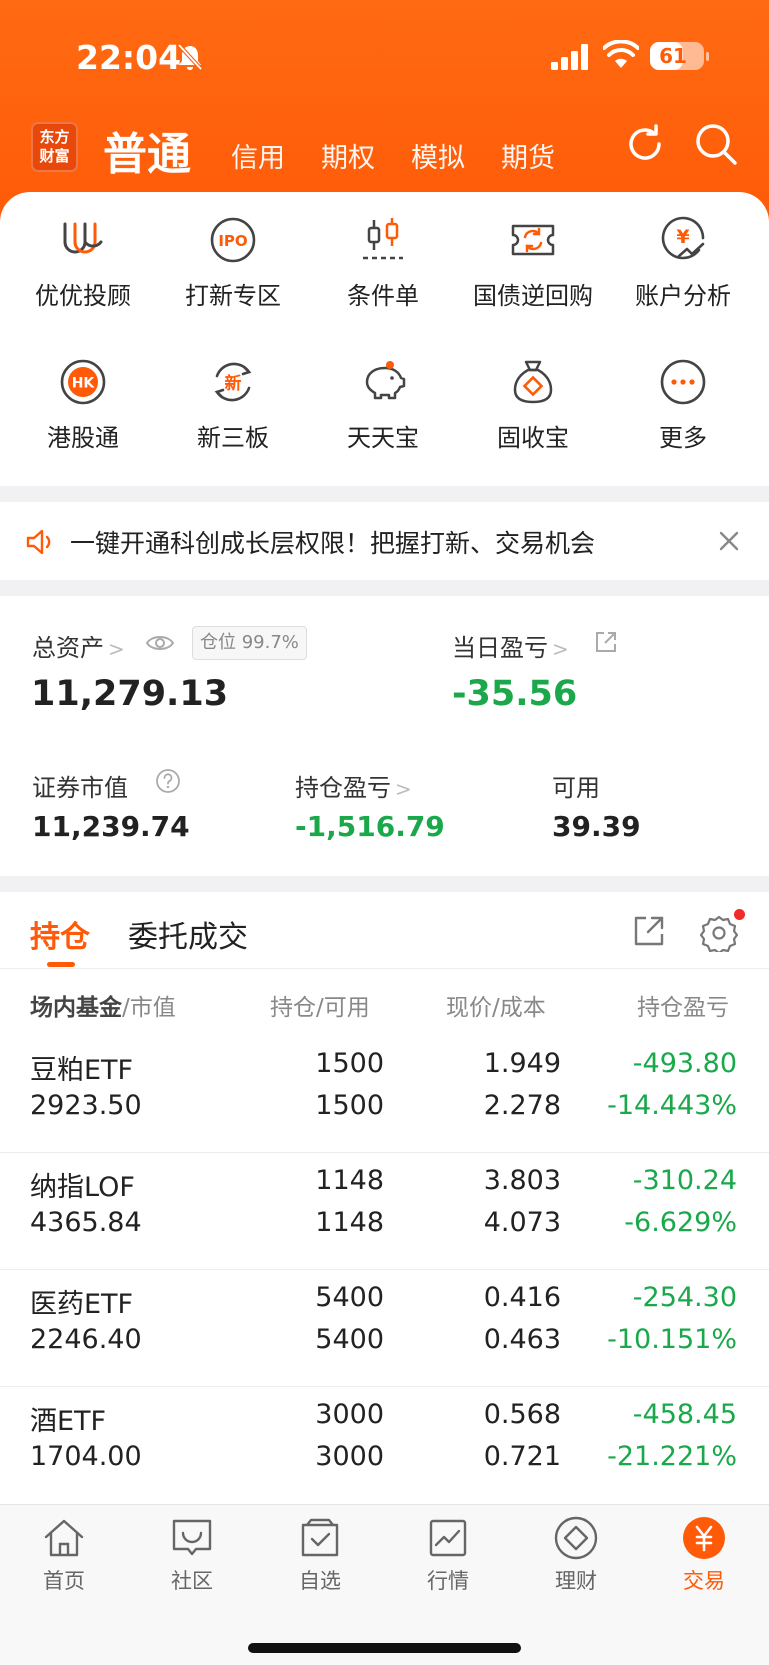 This screenshot has width=769, height=1665. What do you see at coordinates (645, 144) in the screenshot?
I see `refresh-icon` at bounding box center [645, 144].